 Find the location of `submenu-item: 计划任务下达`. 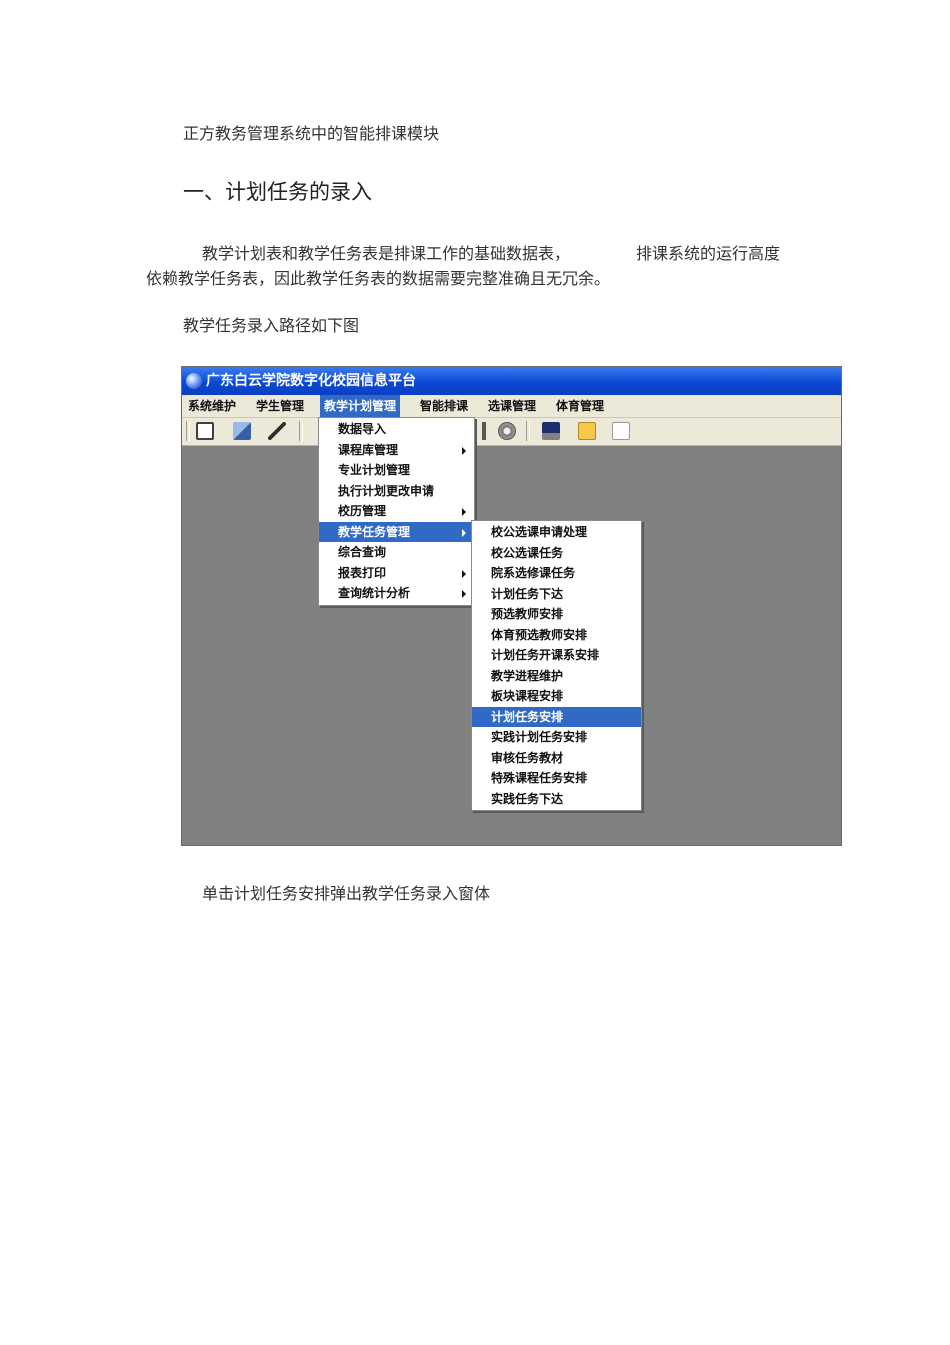

submenu-item: 计划任务下达 is located at coordinates (556, 594).